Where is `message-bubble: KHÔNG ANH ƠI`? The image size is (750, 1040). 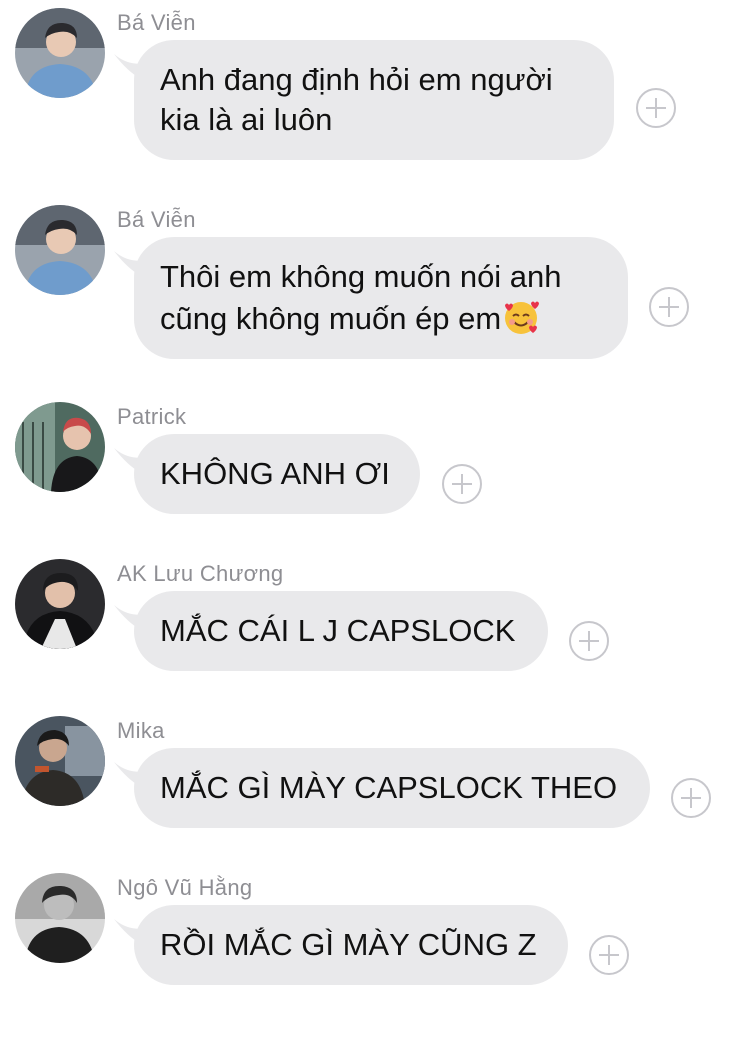
message-bubble: KHÔNG ANH ƠI is located at coordinates (277, 474).